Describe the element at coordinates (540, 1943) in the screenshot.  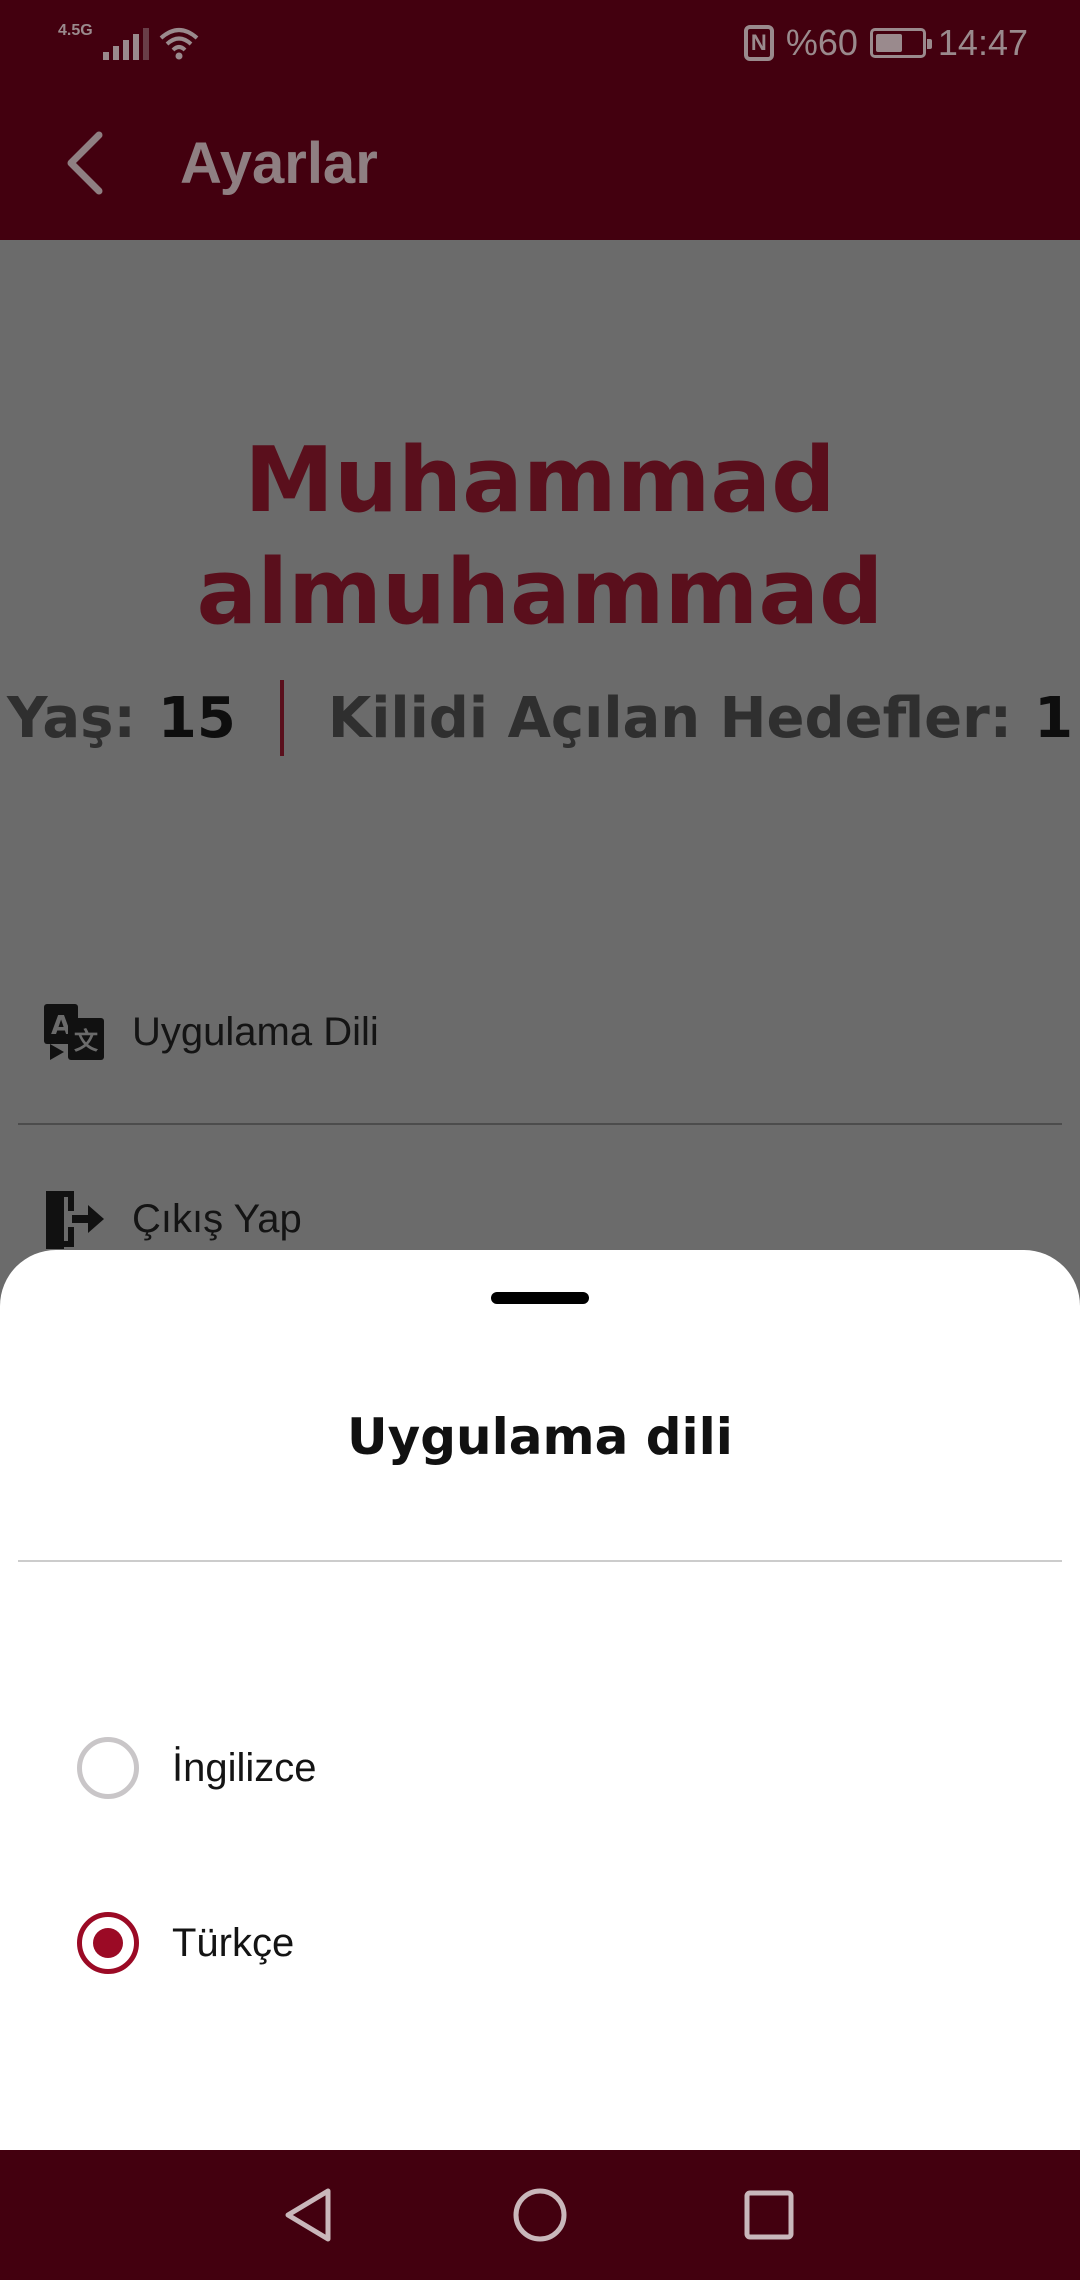
I see `language-option-turkish: Türkçe` at that location.